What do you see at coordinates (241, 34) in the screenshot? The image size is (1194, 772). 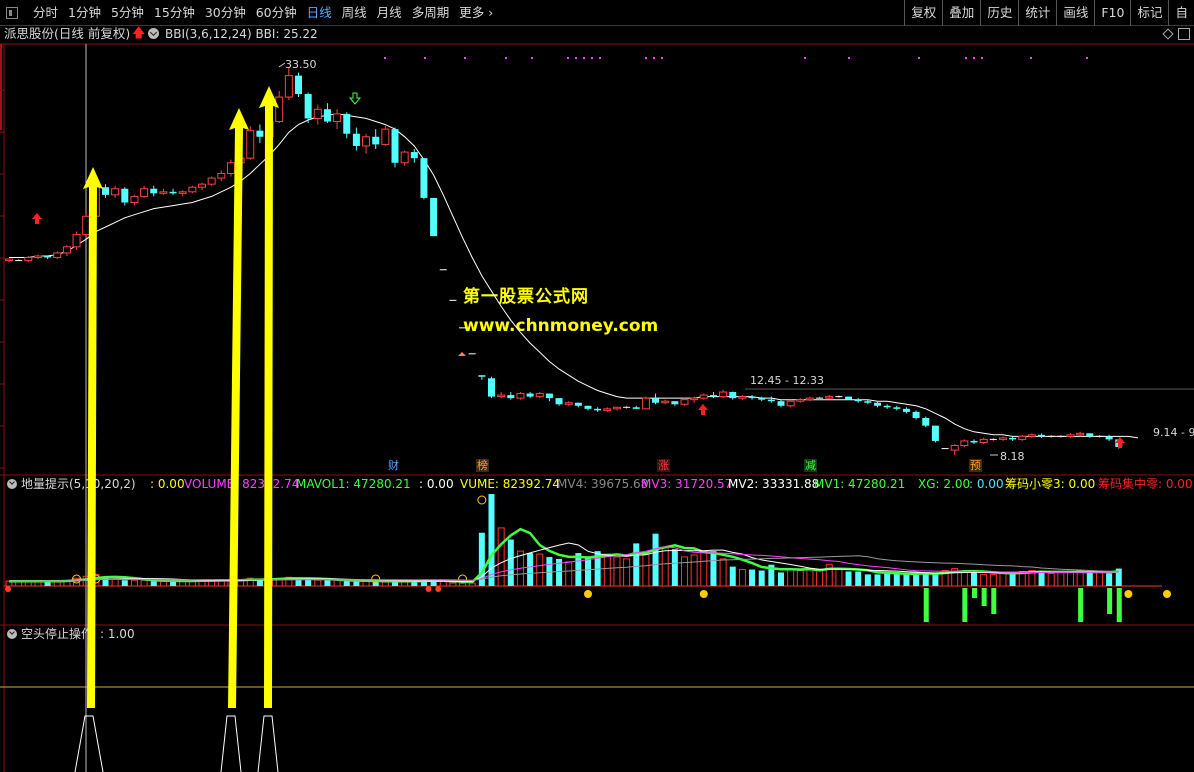 I see `bbi-indicator: BBI(3,6,12,24) BBI: 25.22` at bounding box center [241, 34].